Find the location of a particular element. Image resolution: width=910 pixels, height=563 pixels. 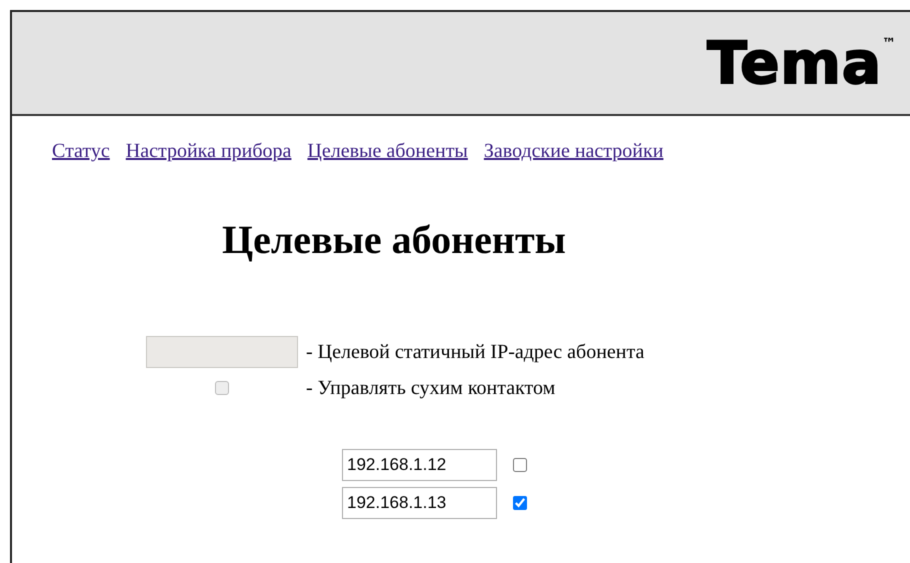

nav-link: Статус is located at coordinates (81, 151).